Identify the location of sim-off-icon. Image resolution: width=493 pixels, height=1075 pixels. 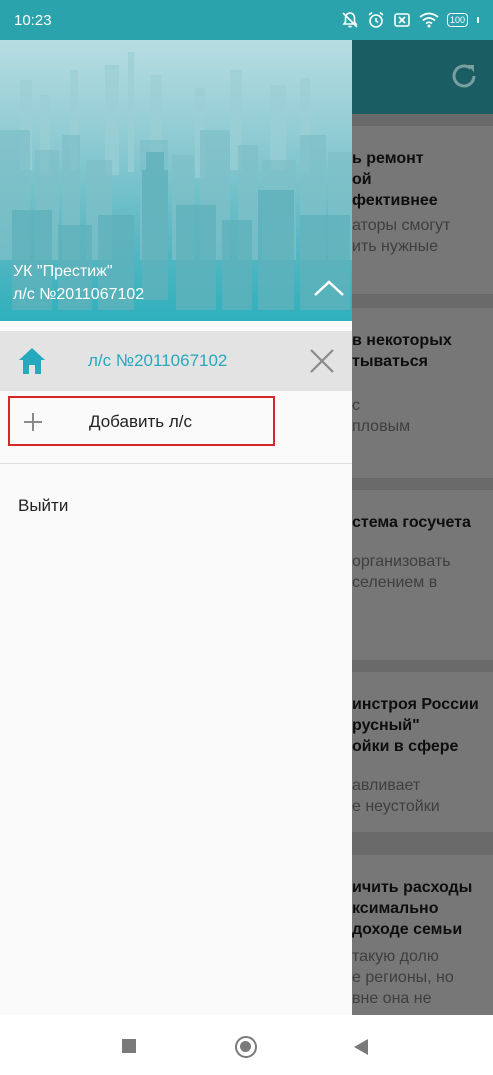
(402, 20).